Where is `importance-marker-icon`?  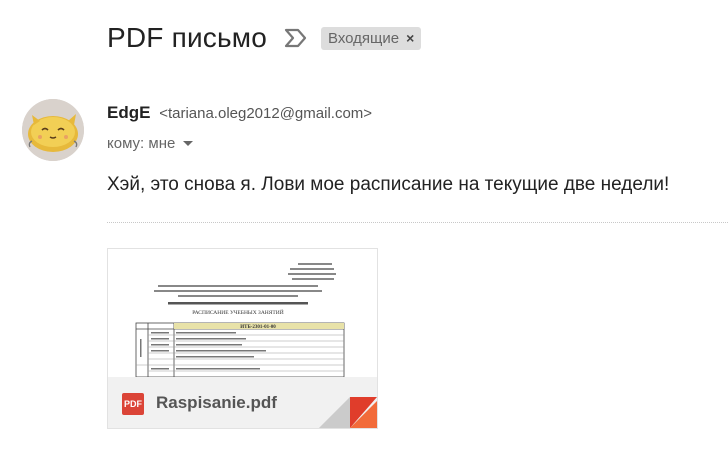 importance-marker-icon is located at coordinates (296, 38).